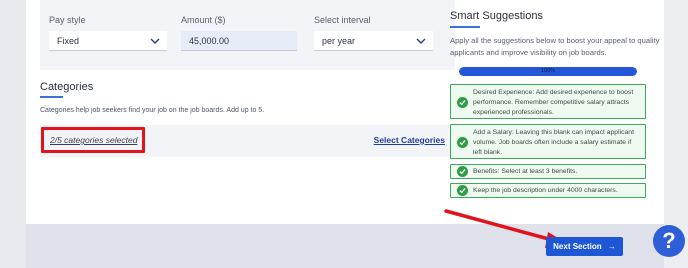  What do you see at coordinates (496, 16) in the screenshot?
I see `smart-suggestions-title: Smart Suggestions` at bounding box center [496, 16].